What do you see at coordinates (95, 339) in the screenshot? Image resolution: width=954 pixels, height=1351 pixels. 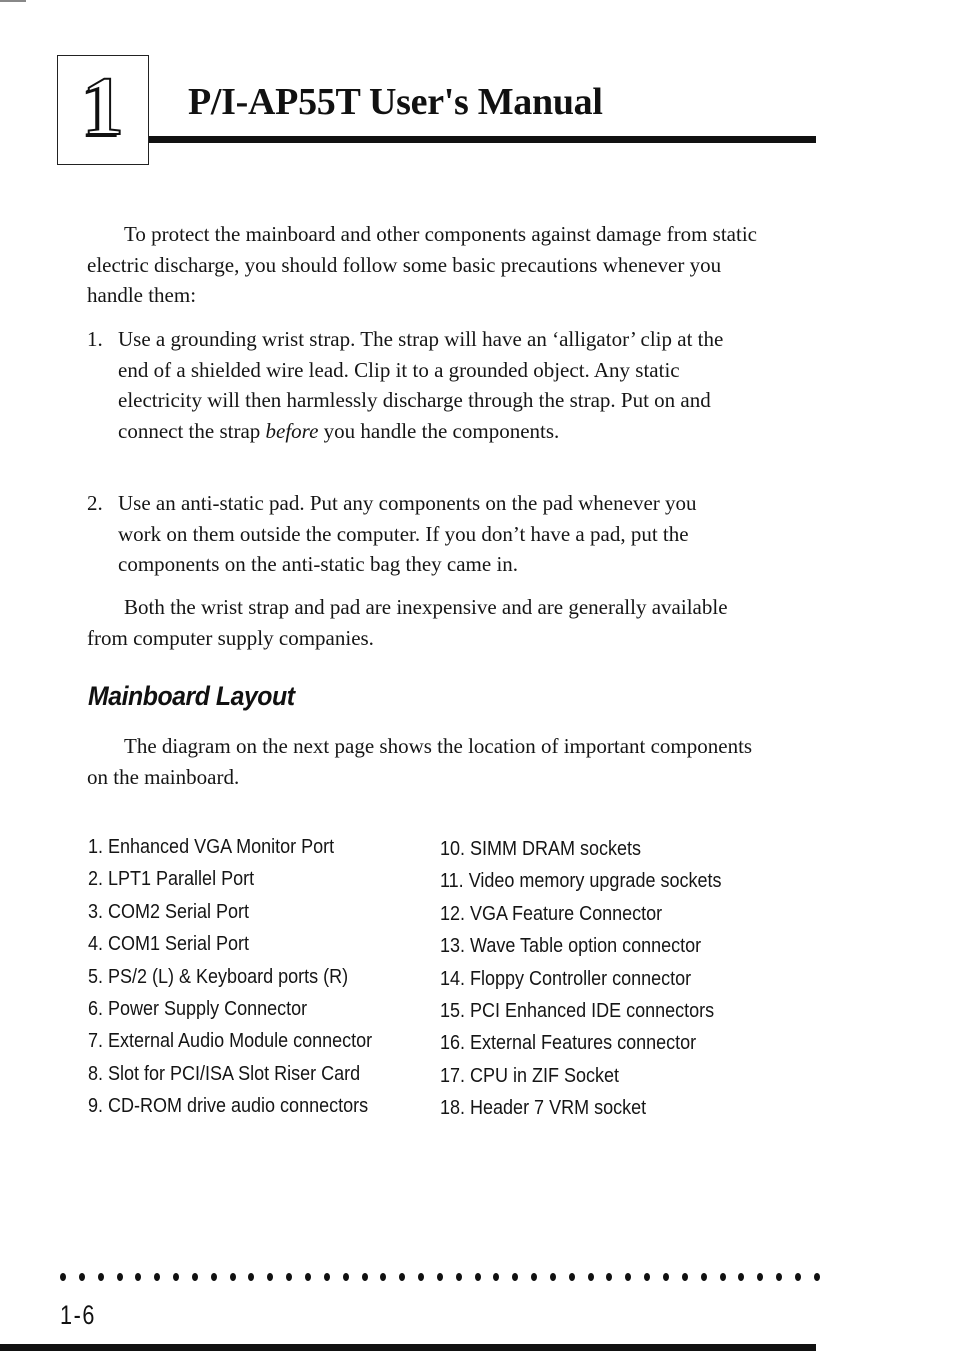 I see `list-number: 1.` at bounding box center [95, 339].